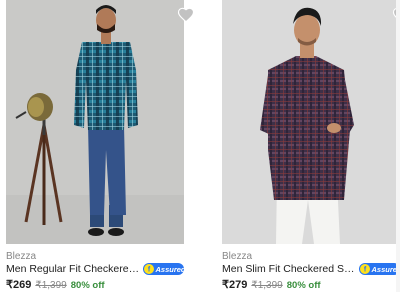 This screenshot has width=400, height=292. I want to click on price-row: ₹279 ₹1,399 80% off, so click(271, 284).